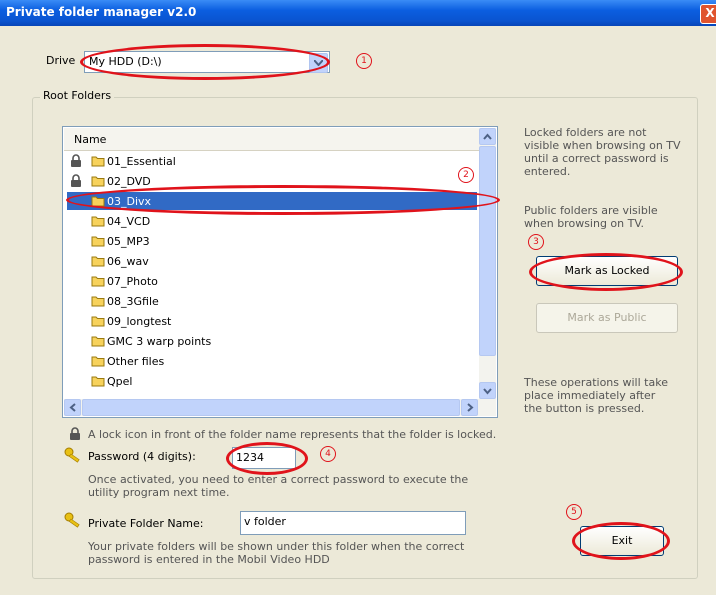 The image size is (716, 595). What do you see at coordinates (142, 456) in the screenshot?
I see `password-label: Password (4 digits):` at bounding box center [142, 456].